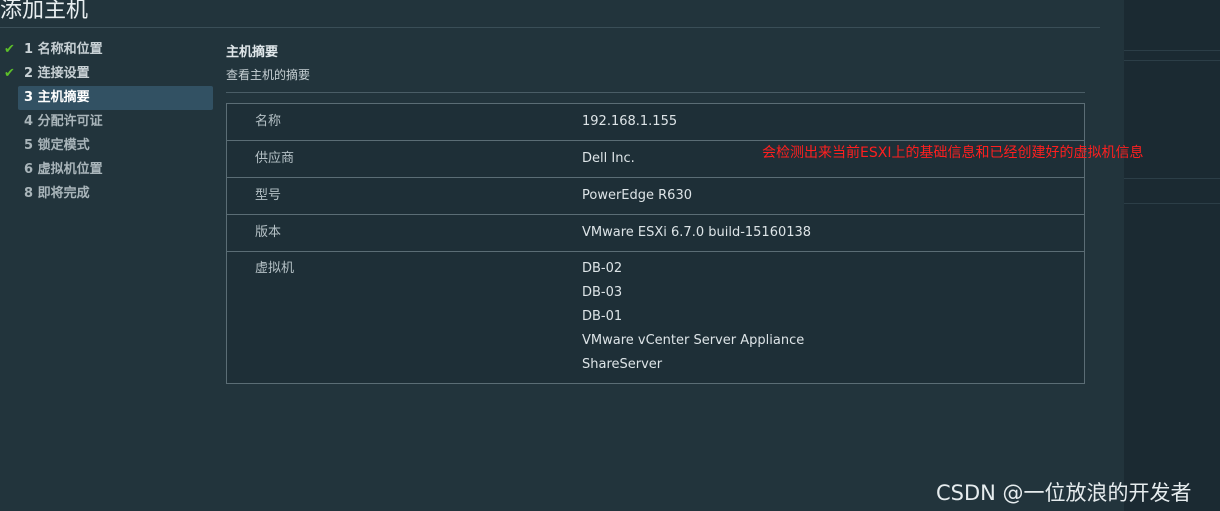 The width and height of the screenshot is (1220, 511). I want to click on title-divider, so click(550, 27).